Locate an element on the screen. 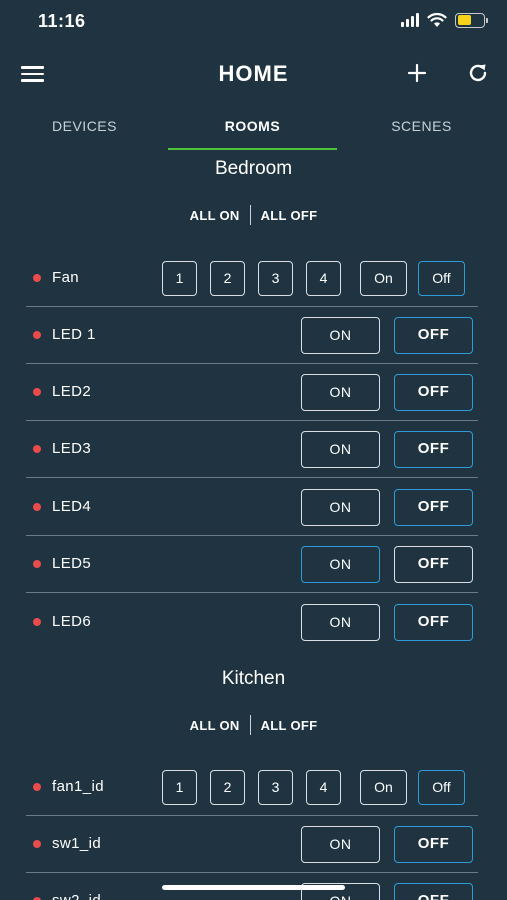 The height and width of the screenshot is (900, 507). status-icons is located at coordinates (444, 20).